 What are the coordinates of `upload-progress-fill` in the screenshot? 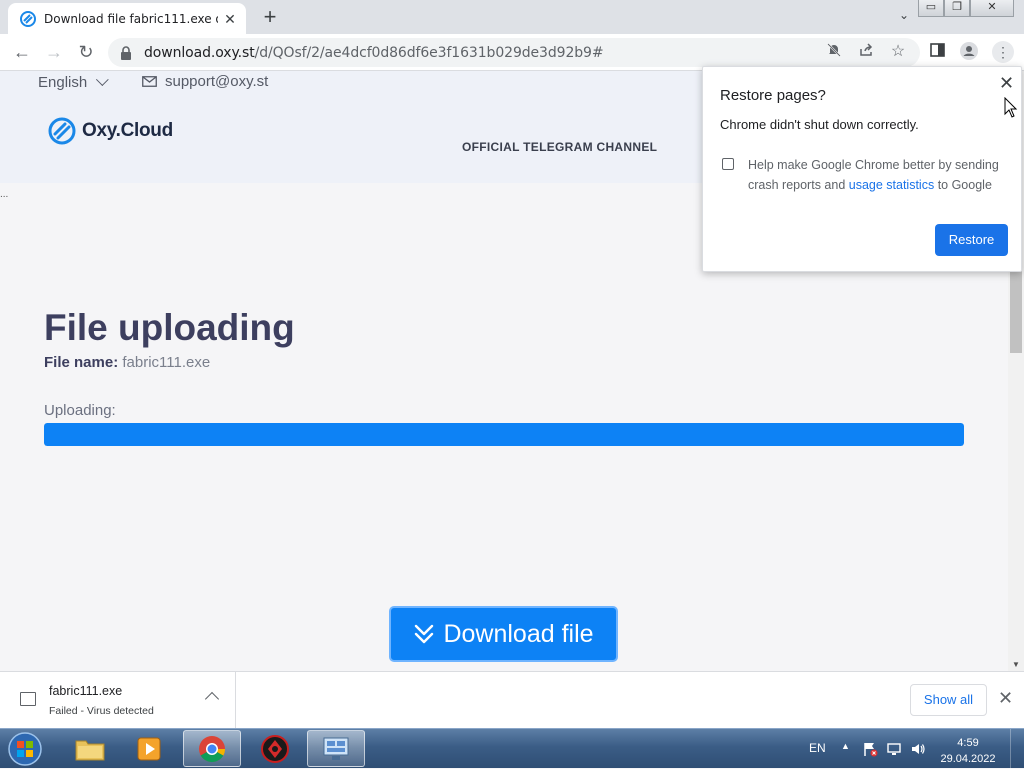 It's located at (504, 434).